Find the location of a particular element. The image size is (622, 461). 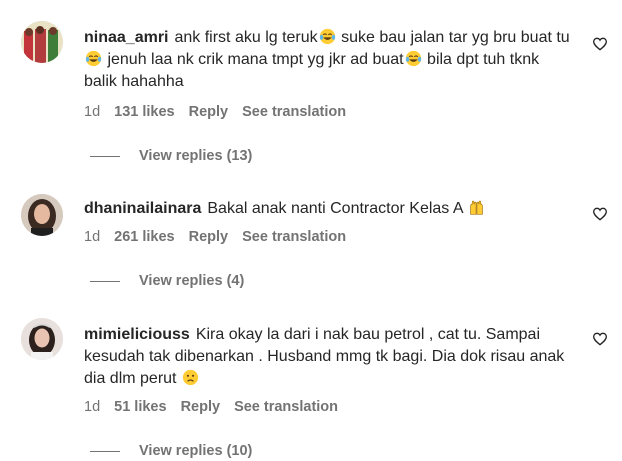

comment-text-segment: suke bau jalan tar yg bru buat tu is located at coordinates (453, 37).